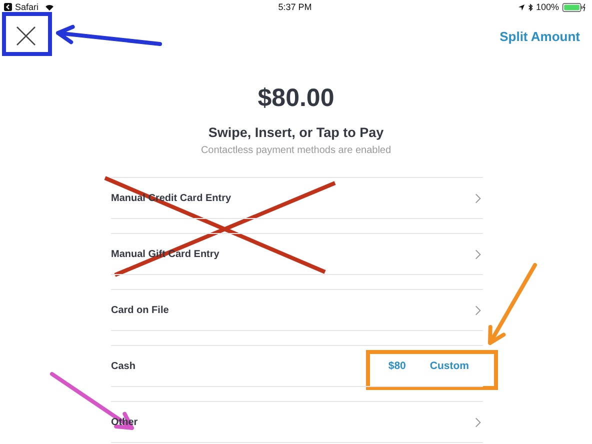  What do you see at coordinates (574, 7) in the screenshot?
I see `battery-icon` at bounding box center [574, 7].